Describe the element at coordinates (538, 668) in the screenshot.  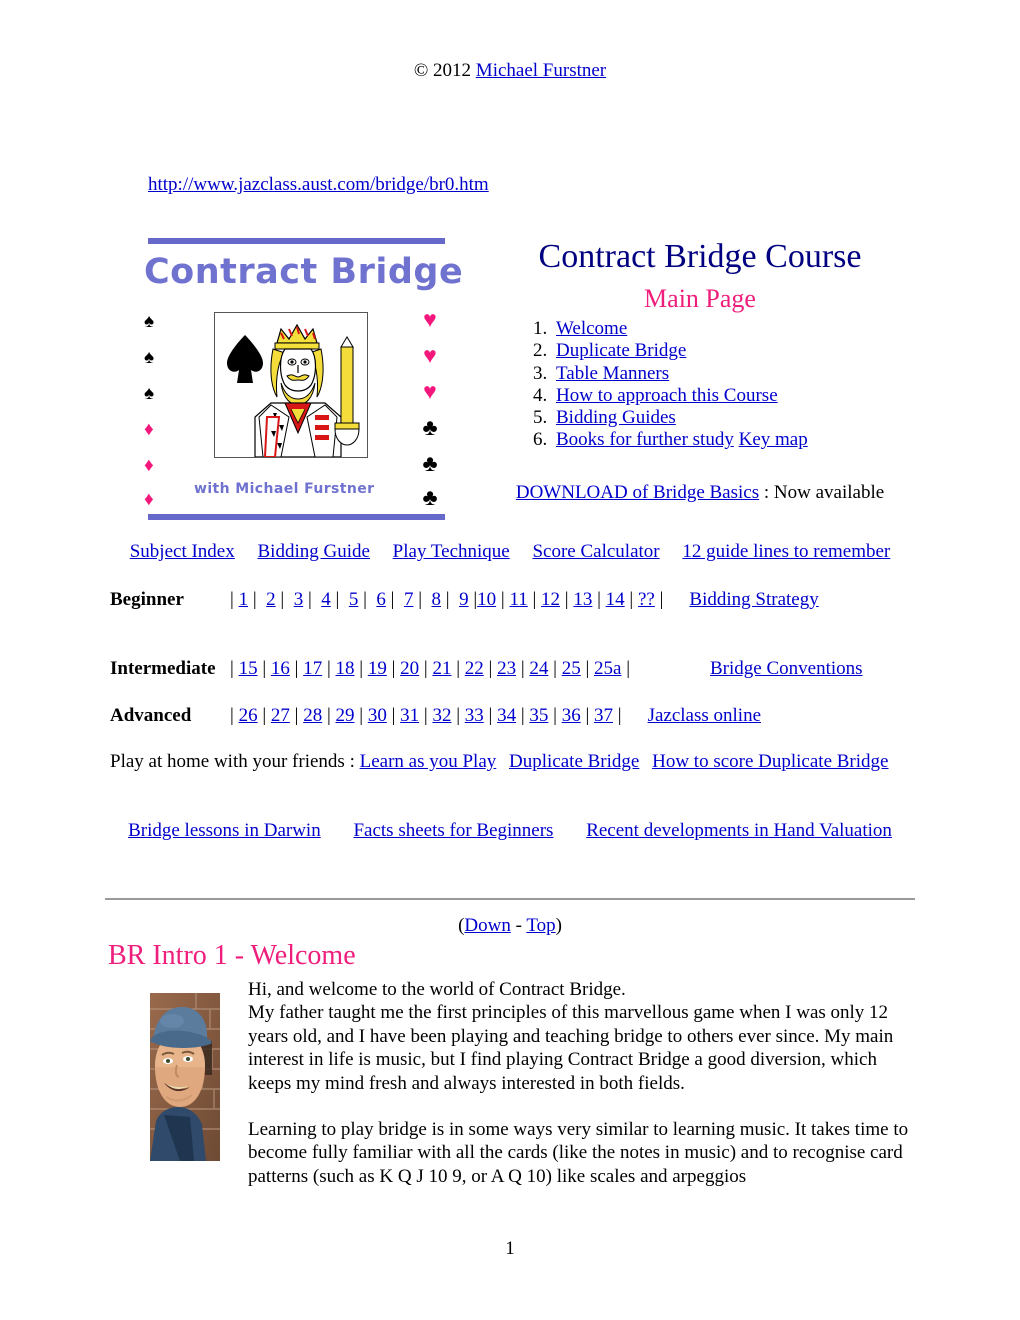
I see `lesson-link: 24` at that location.